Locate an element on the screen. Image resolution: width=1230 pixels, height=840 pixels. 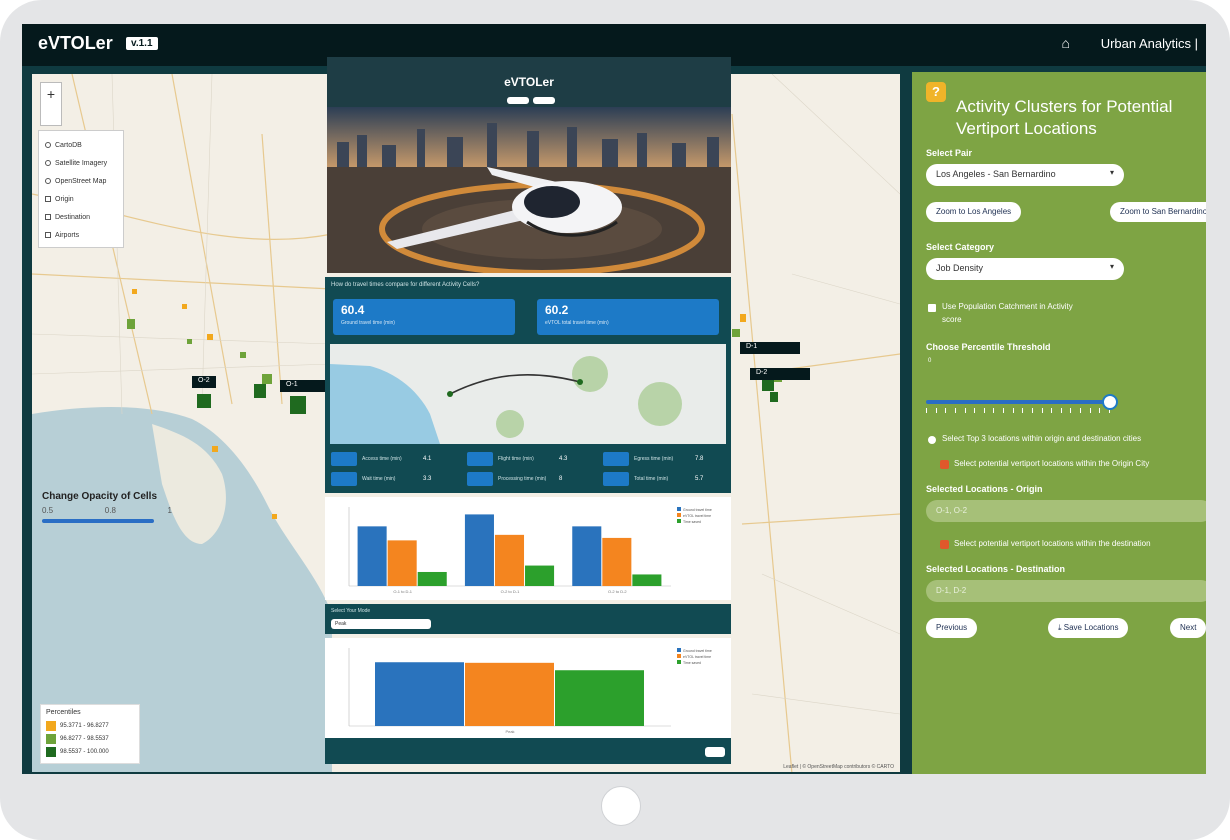
select-pair-dropdown: Los Angeles - San Bernardino ▾ is located at coordinates (1025, 175).